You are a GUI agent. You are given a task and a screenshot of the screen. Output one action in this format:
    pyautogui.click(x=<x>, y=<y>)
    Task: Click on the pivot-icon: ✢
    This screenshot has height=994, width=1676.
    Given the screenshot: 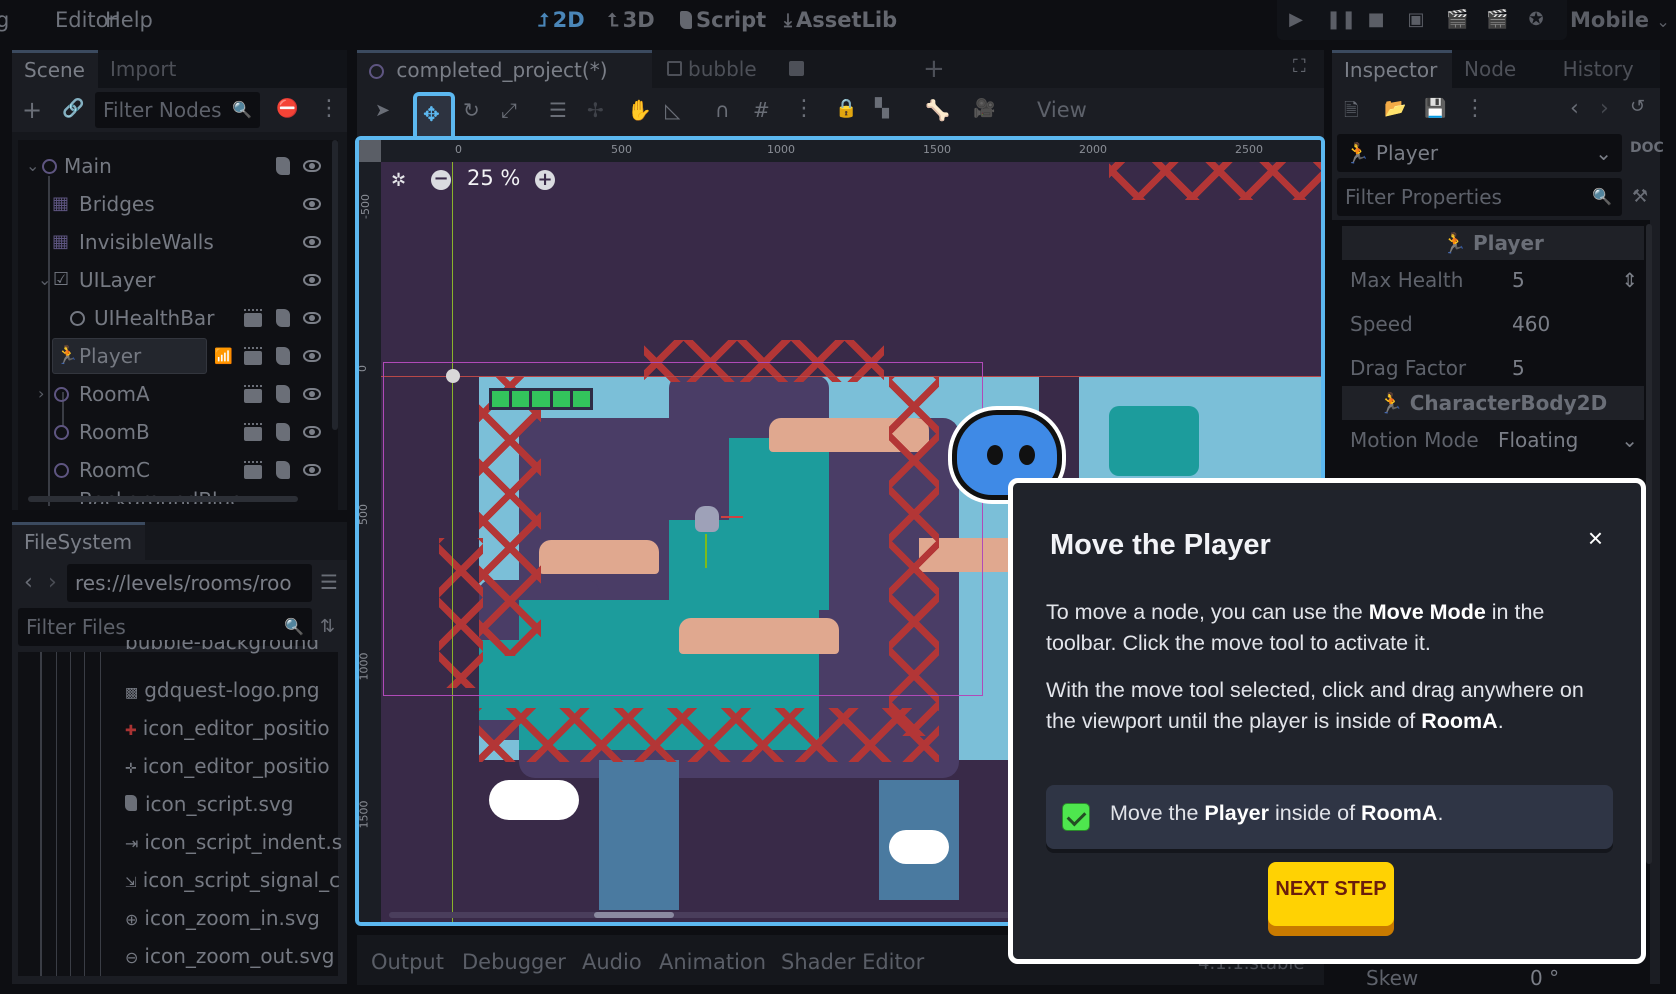 What is the action you would take?
    pyautogui.click(x=595, y=110)
    